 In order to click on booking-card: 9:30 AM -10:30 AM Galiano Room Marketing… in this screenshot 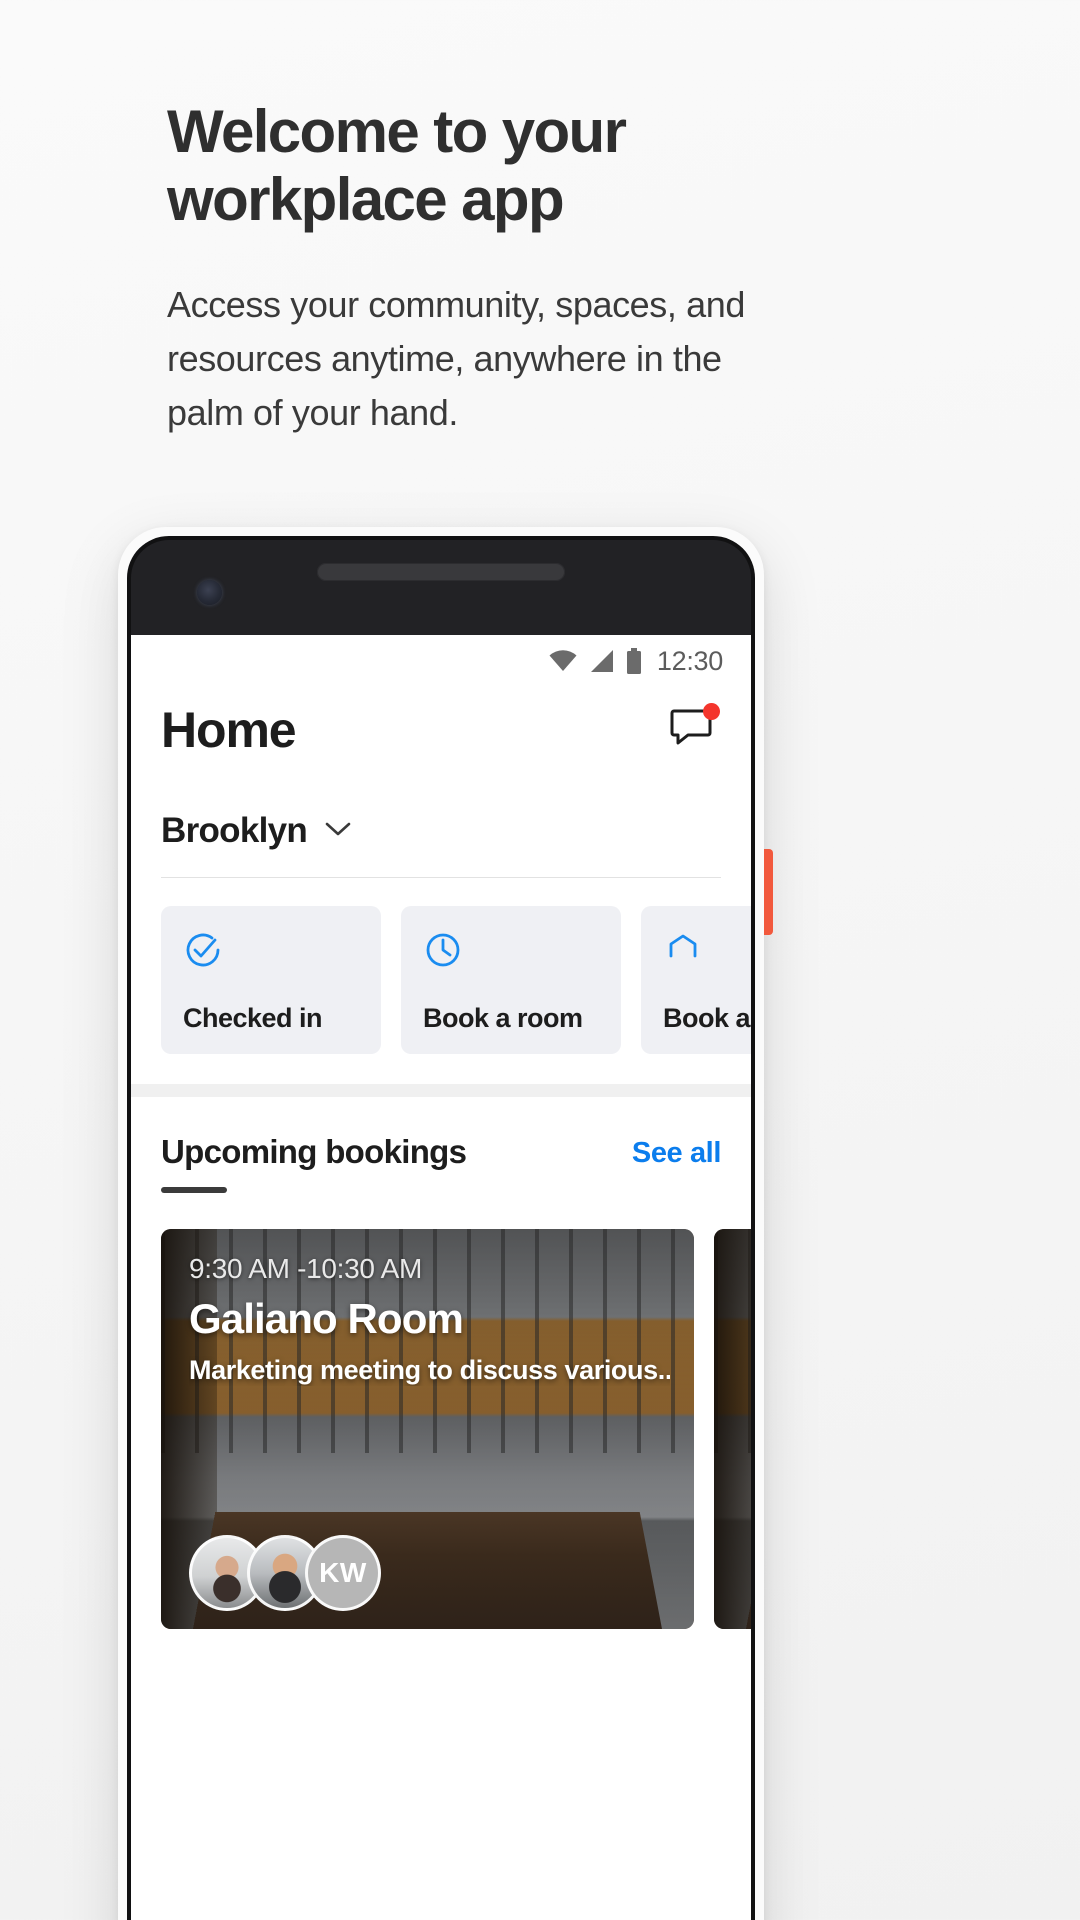, I will do `click(427, 1429)`.